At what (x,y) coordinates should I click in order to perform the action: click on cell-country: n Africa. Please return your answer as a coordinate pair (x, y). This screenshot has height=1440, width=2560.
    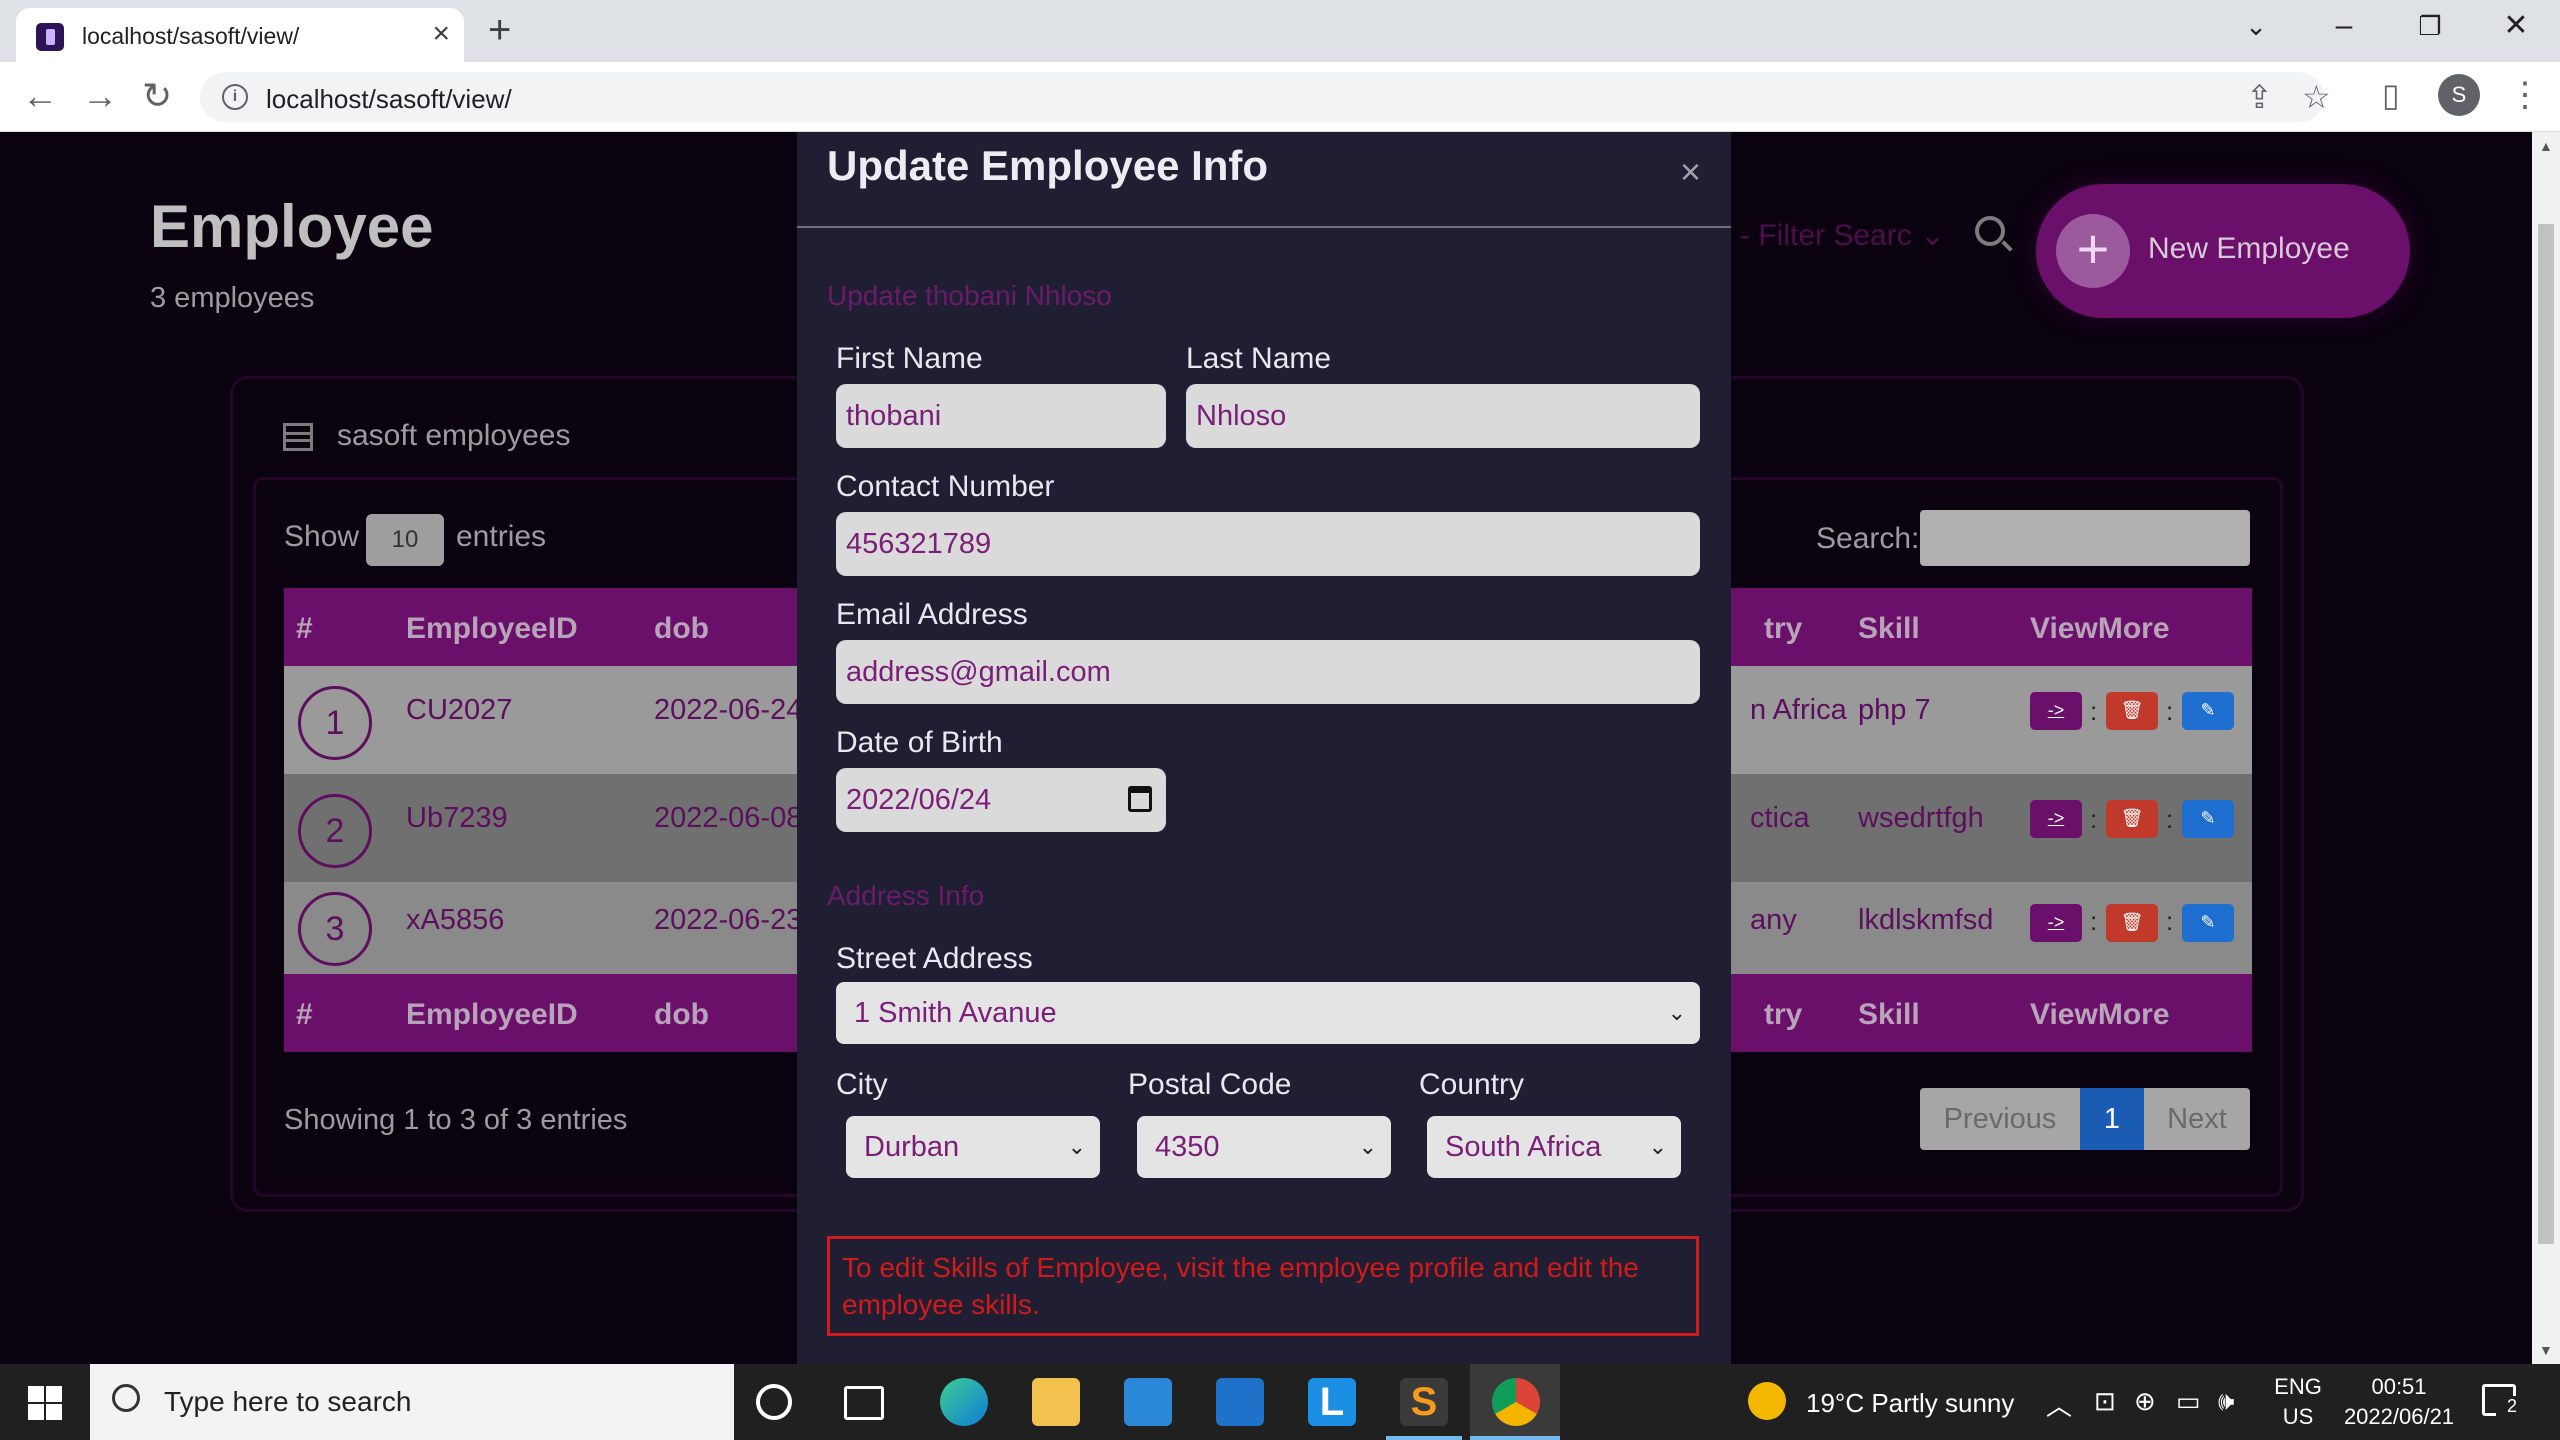
    Looking at the image, I should click on (1798, 710).